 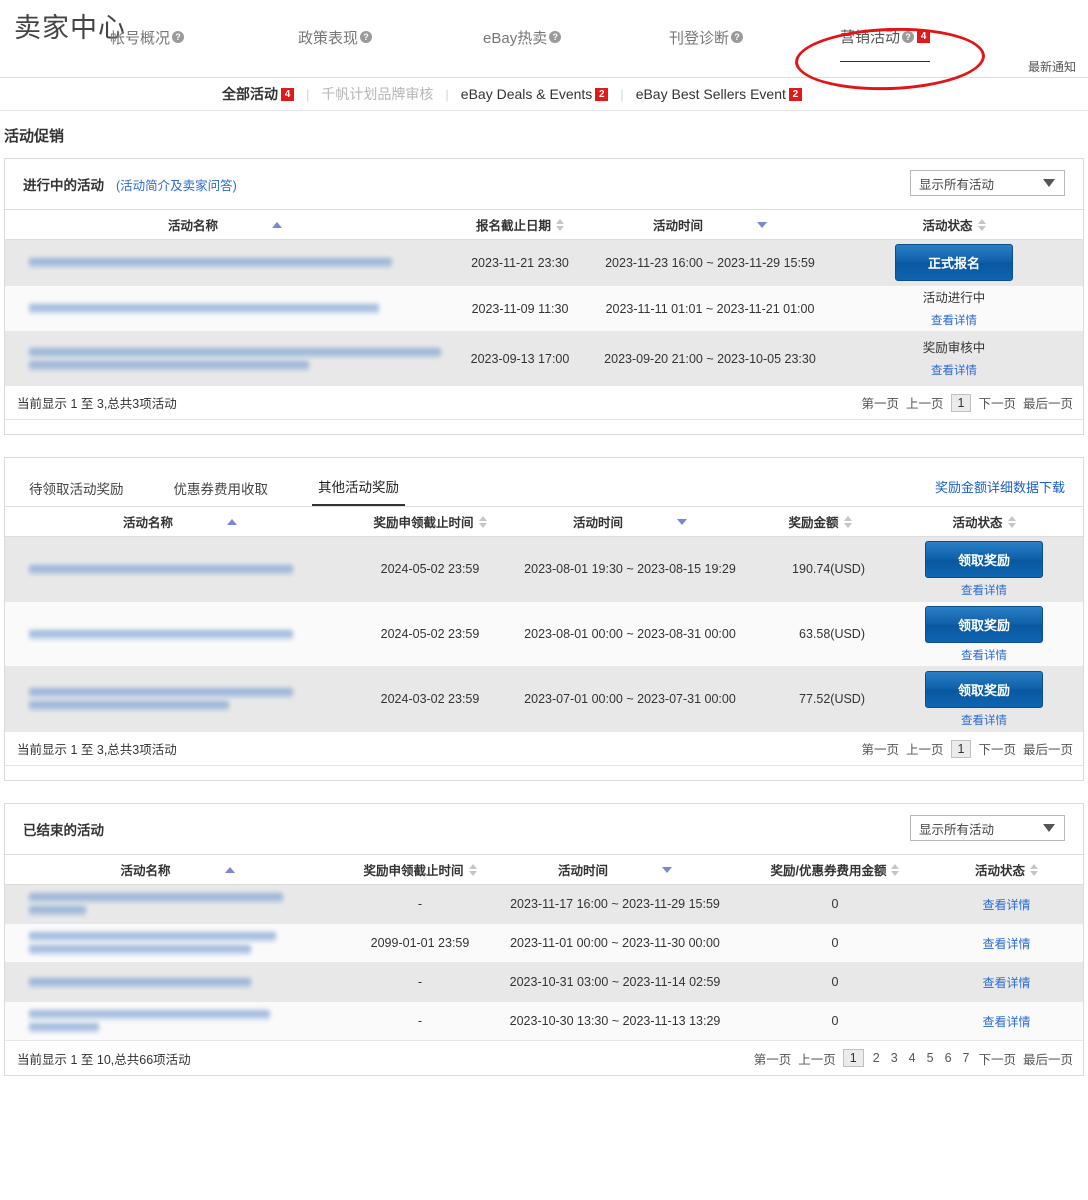 What do you see at coordinates (630, 569) in the screenshot?
I see `cell-period: 2023-08-01 19:30 ~ 2023-08-15 19:29` at bounding box center [630, 569].